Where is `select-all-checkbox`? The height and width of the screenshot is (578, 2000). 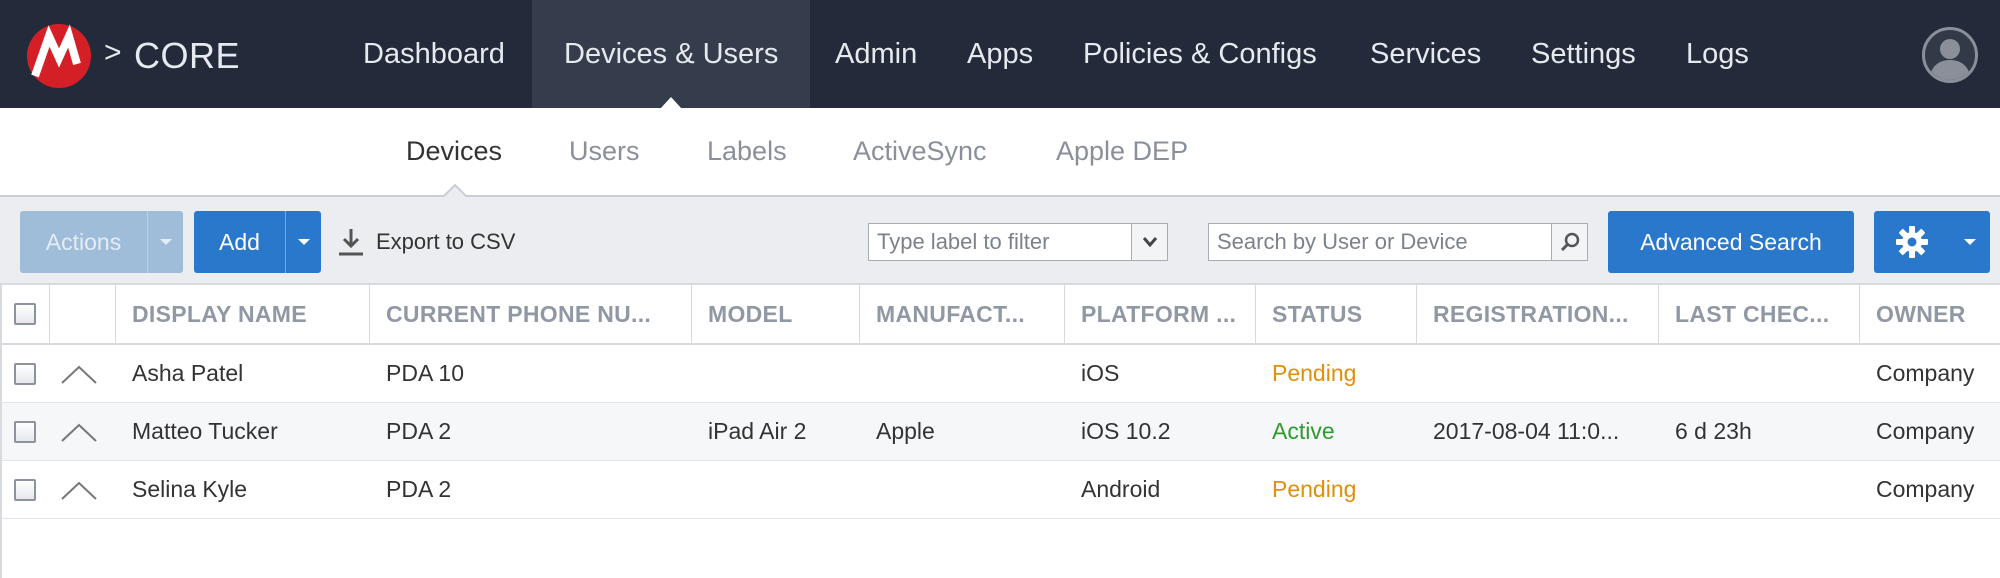
select-all-checkbox is located at coordinates (25, 314).